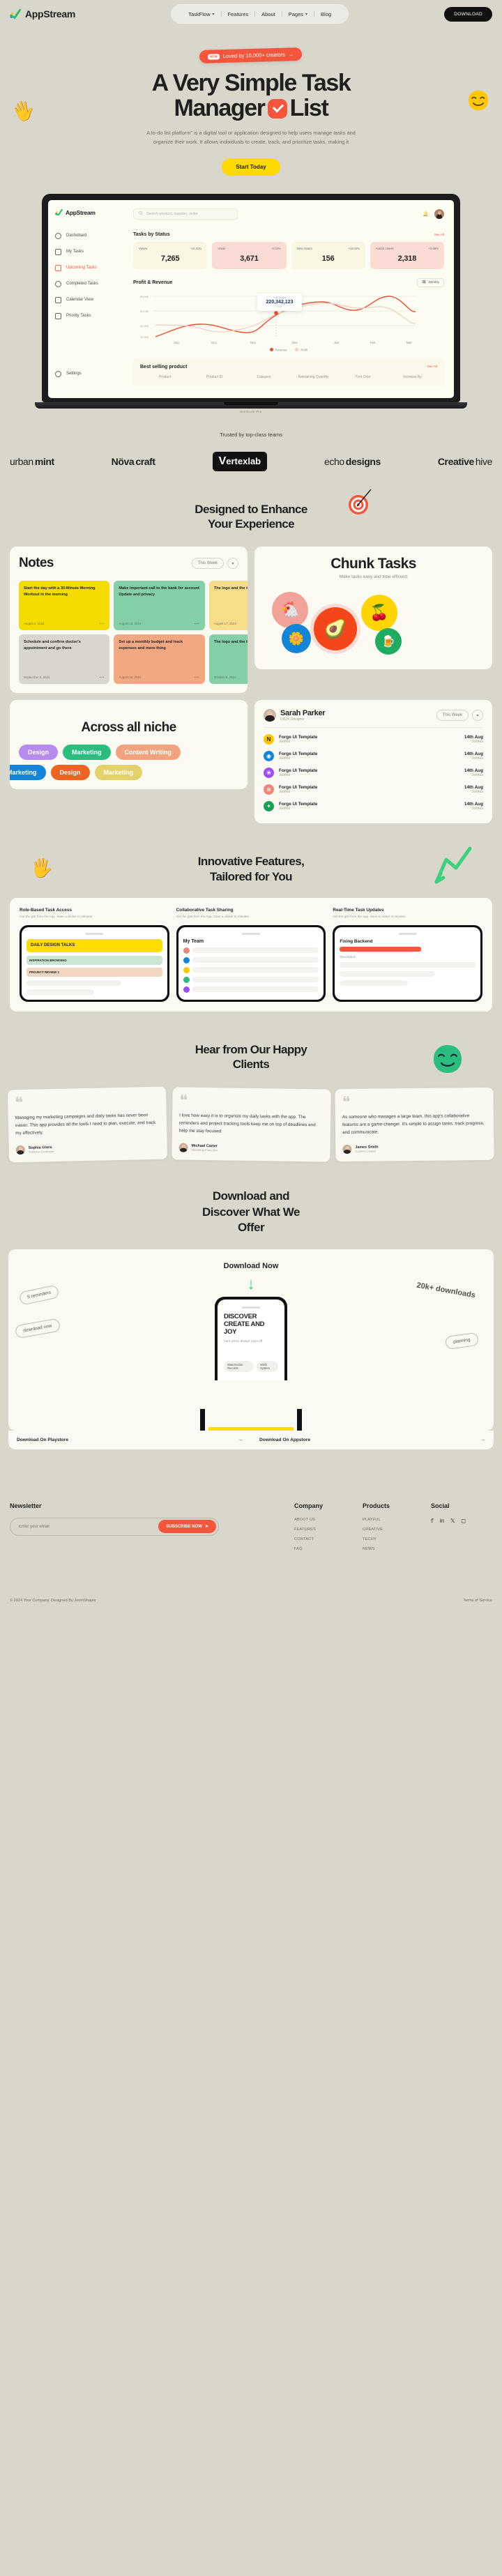  What do you see at coordinates (373, 719) in the screenshot?
I see `profile-header: Sarah Parker UI/UX Designer This Week ▾` at bounding box center [373, 719].